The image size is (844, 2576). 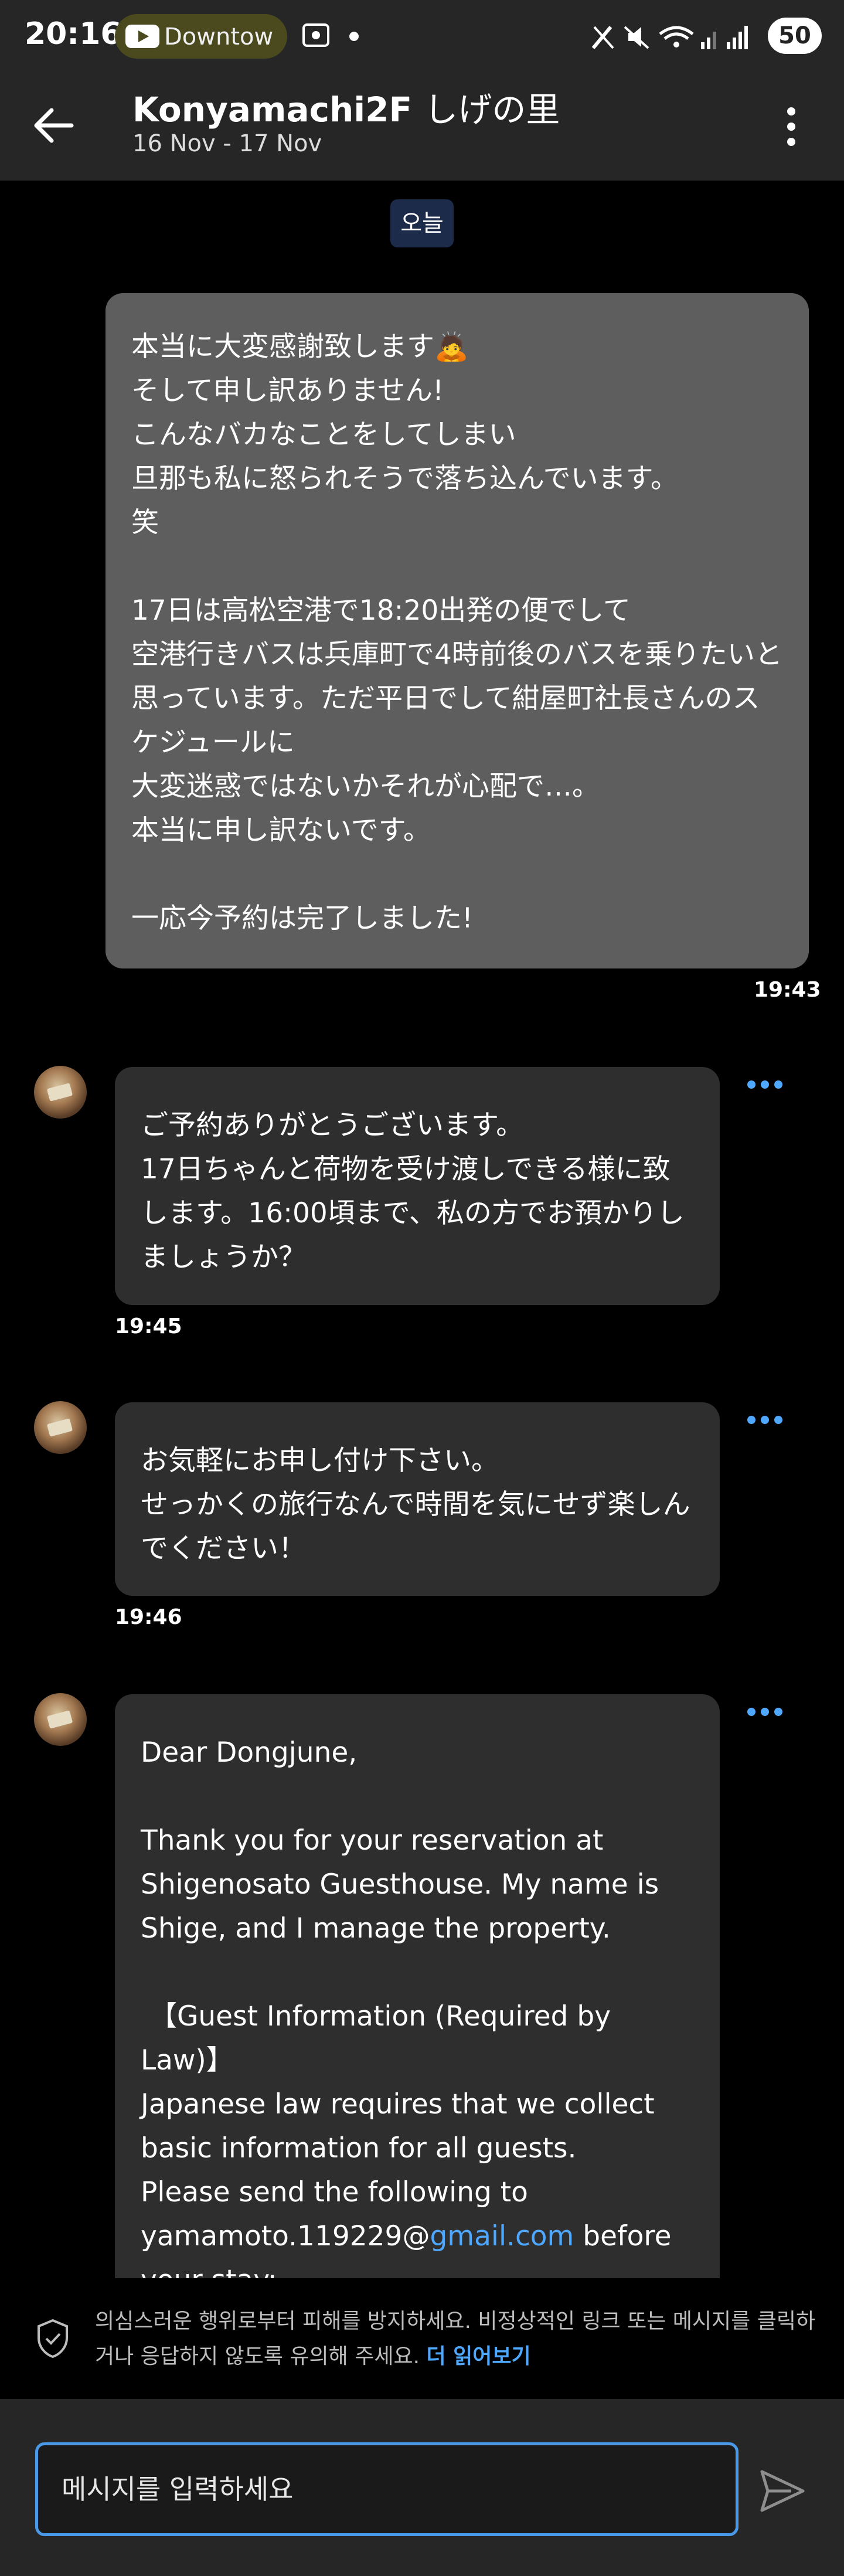 I want to click on status-time: 20:16, so click(x=73, y=34).